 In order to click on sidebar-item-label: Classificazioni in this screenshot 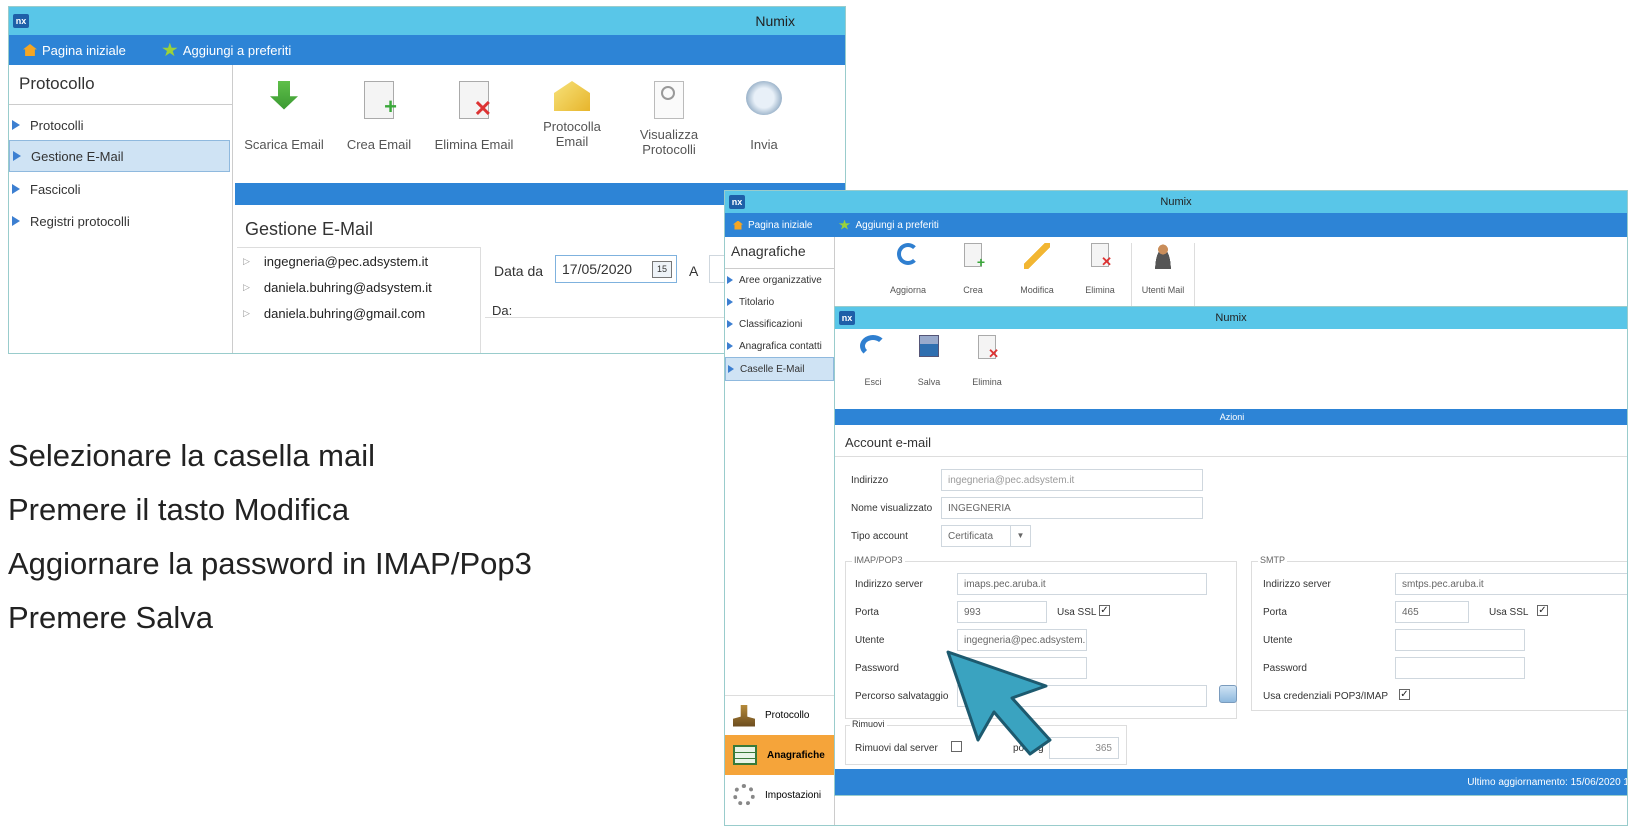, I will do `click(771, 324)`.